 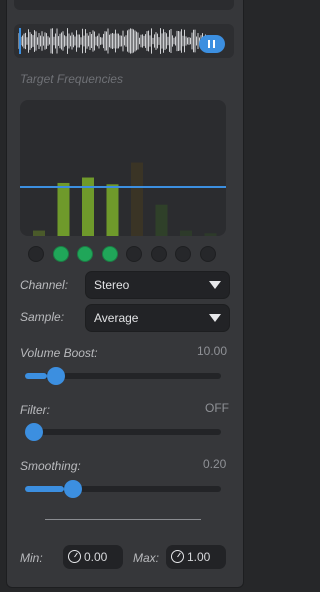 What do you see at coordinates (36, 376) in the screenshot?
I see `volume-boost-fill` at bounding box center [36, 376].